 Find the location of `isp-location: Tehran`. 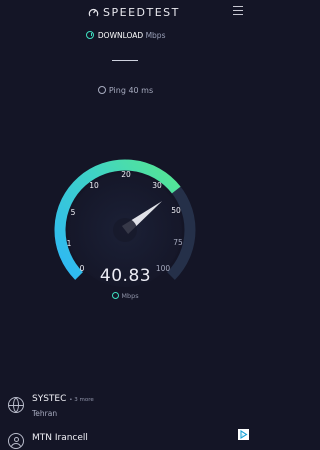

isp-location: Tehran is located at coordinates (45, 413).